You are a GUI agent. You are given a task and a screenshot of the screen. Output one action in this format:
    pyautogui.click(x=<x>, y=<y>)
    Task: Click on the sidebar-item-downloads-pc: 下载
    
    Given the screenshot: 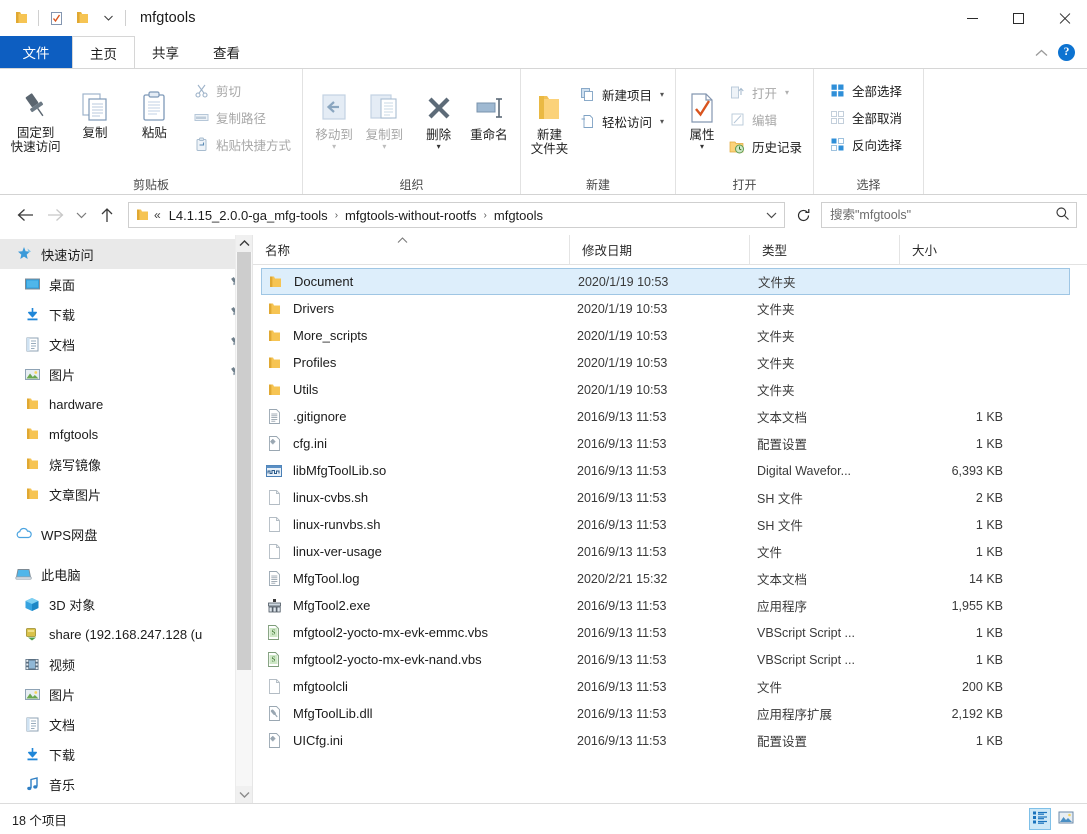 What is the action you would take?
    pyautogui.click(x=126, y=754)
    